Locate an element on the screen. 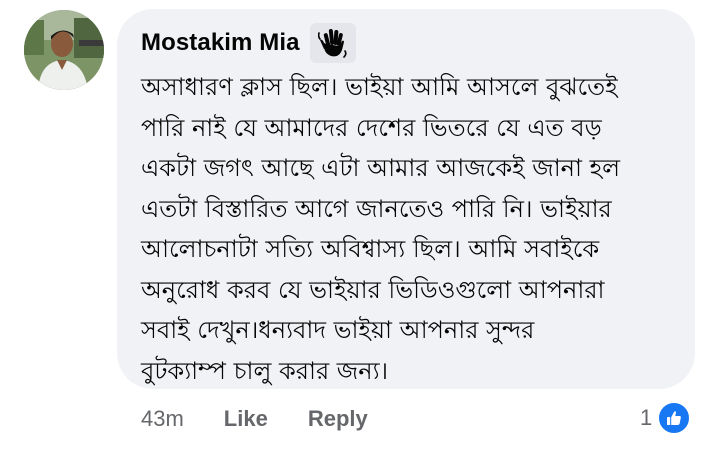 This screenshot has height=453, width=720. reaction-summary: 1 is located at coordinates (666, 418).